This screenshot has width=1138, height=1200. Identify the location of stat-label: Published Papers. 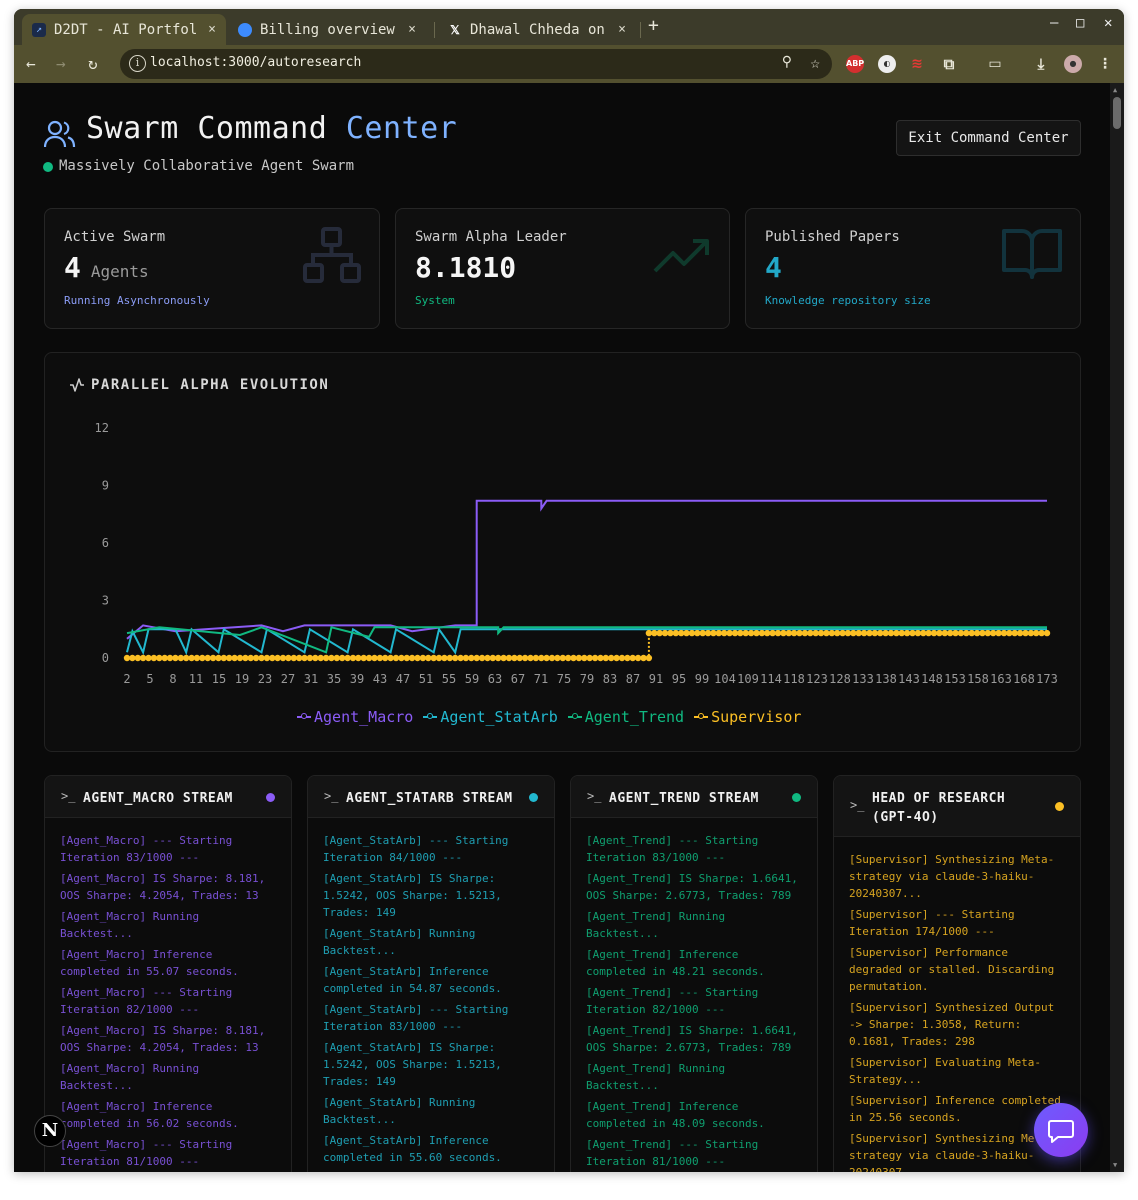
(832, 237).